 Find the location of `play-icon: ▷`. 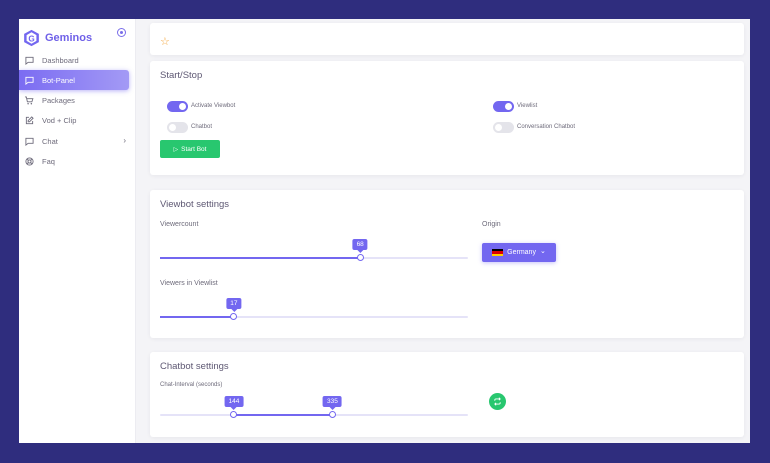

play-icon: ▷ is located at coordinates (176, 149).